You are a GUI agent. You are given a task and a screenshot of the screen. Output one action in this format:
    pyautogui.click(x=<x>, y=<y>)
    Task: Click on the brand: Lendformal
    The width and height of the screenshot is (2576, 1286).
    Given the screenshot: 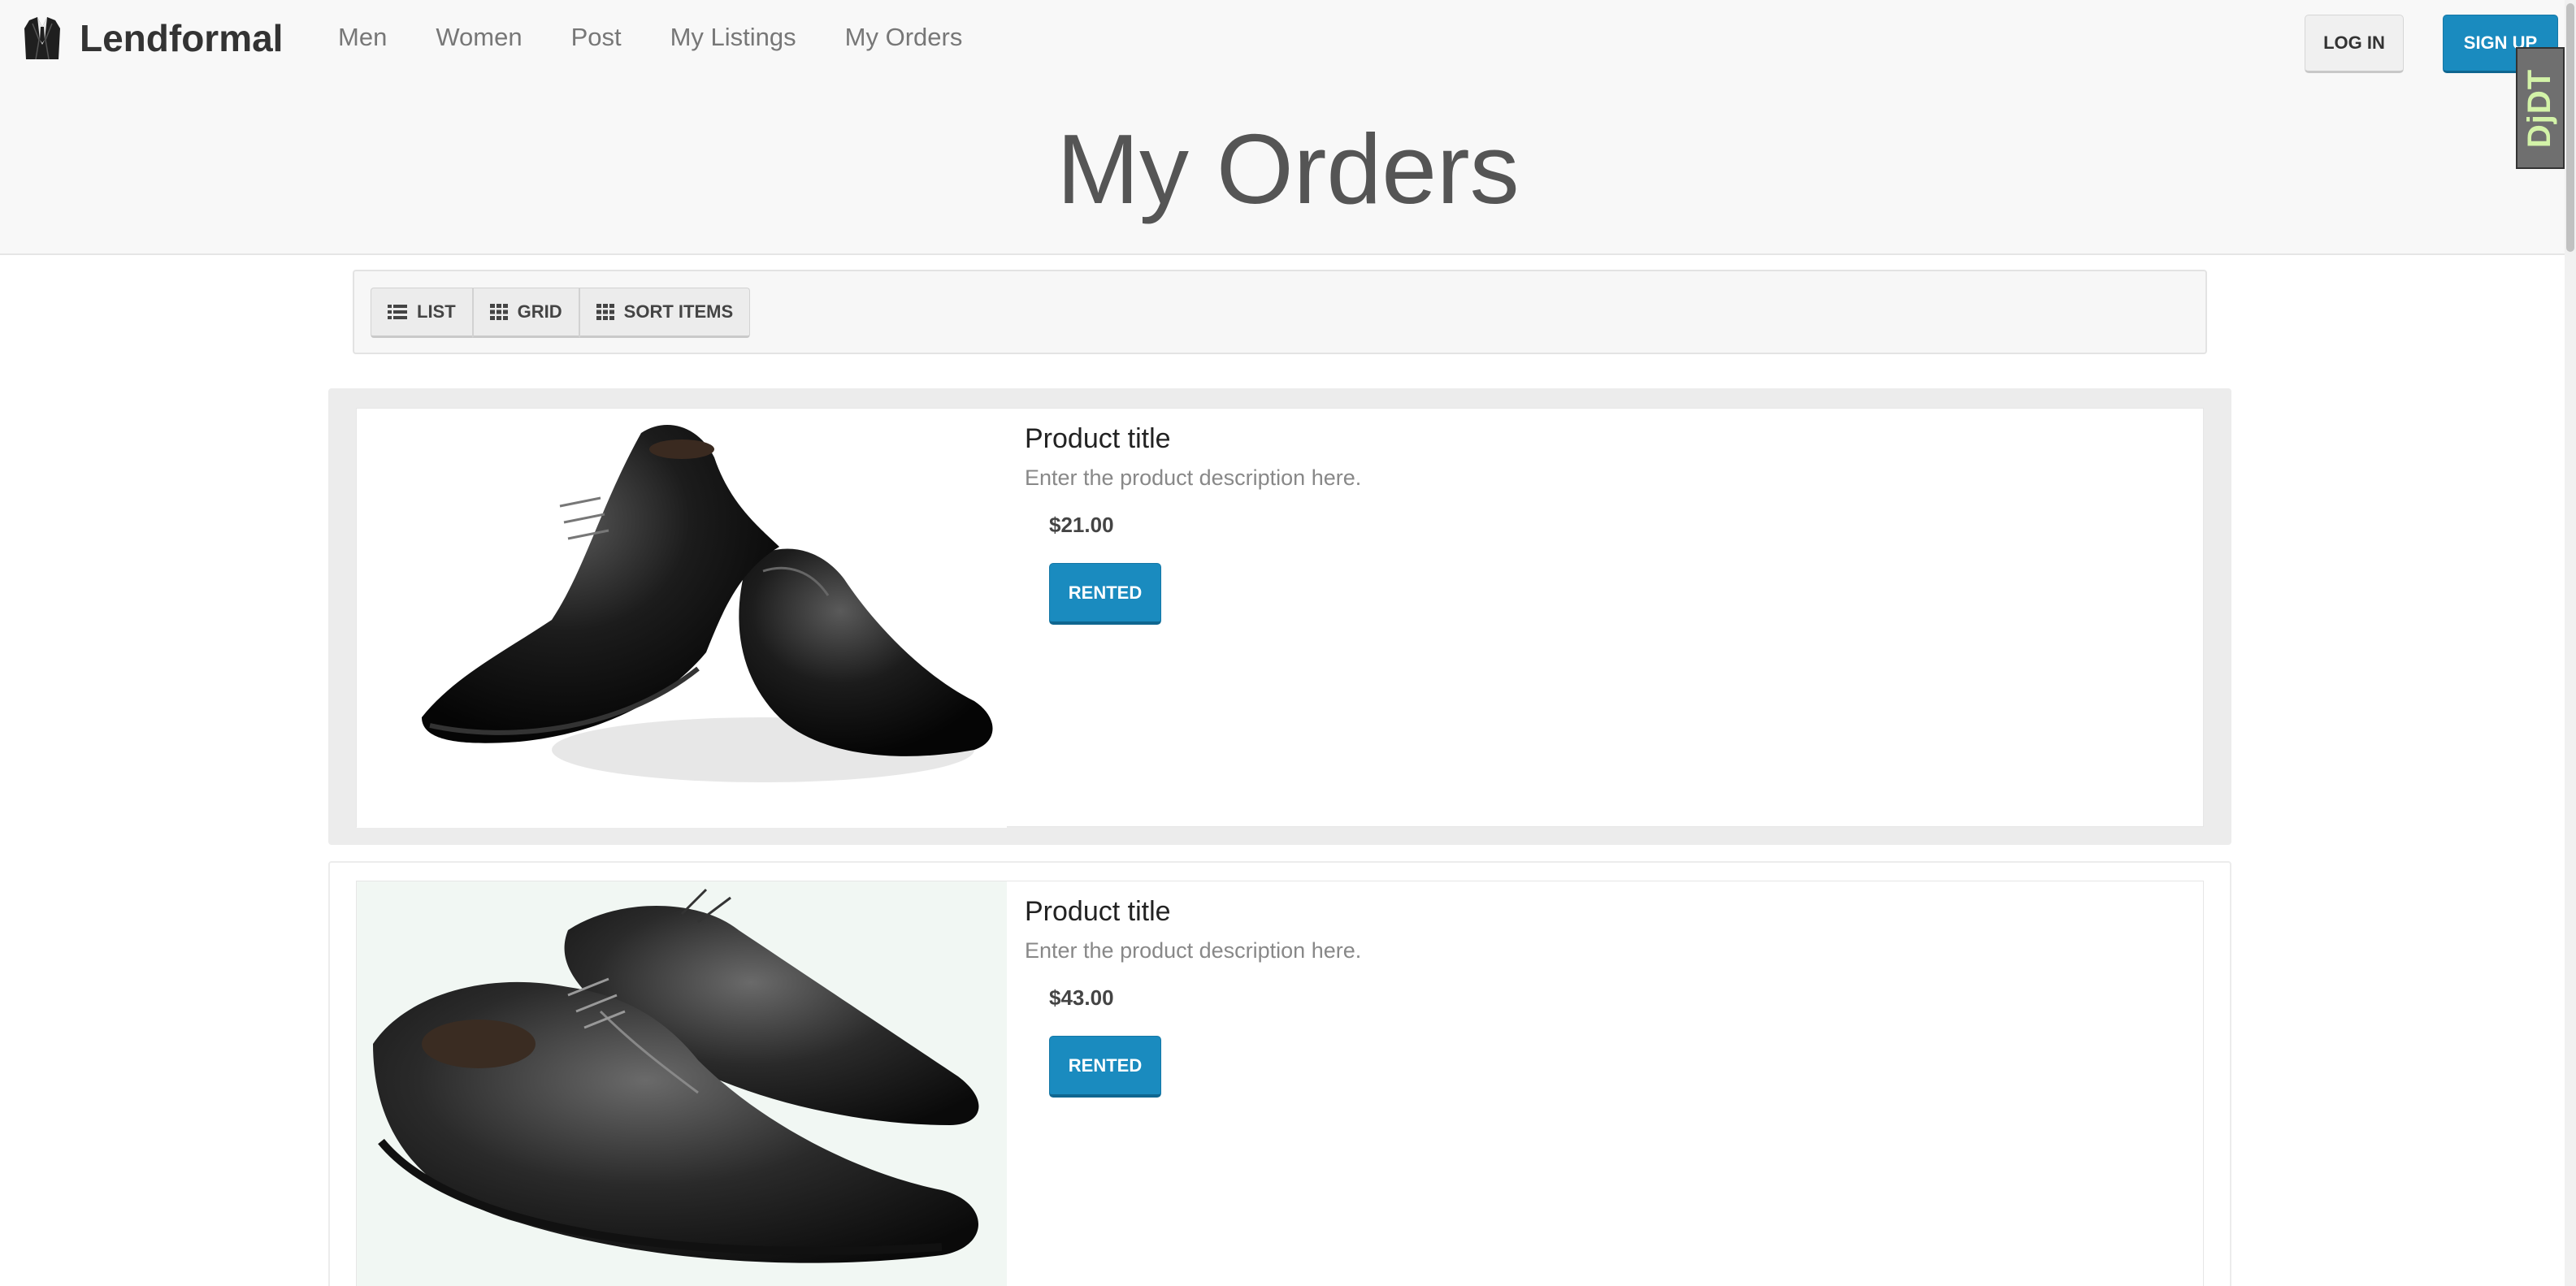 What is the action you would take?
    pyautogui.click(x=153, y=38)
    